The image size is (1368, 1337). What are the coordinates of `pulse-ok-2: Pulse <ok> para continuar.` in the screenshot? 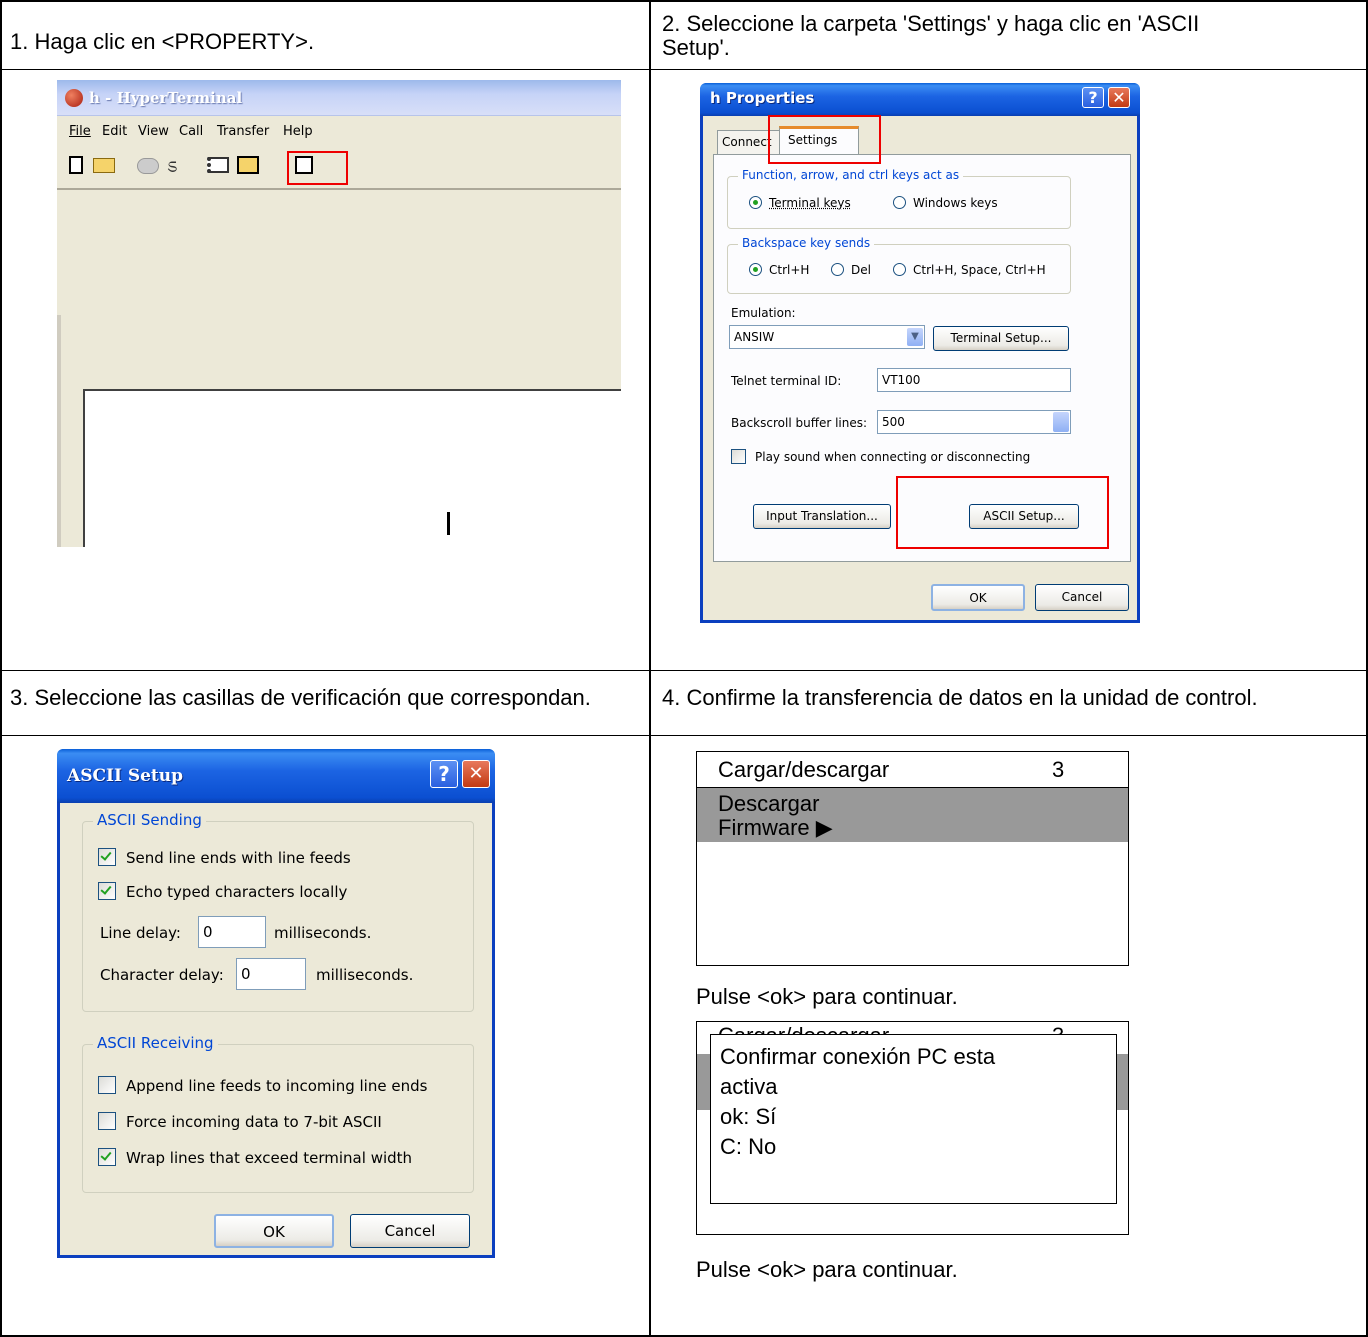 It's located at (827, 1269).